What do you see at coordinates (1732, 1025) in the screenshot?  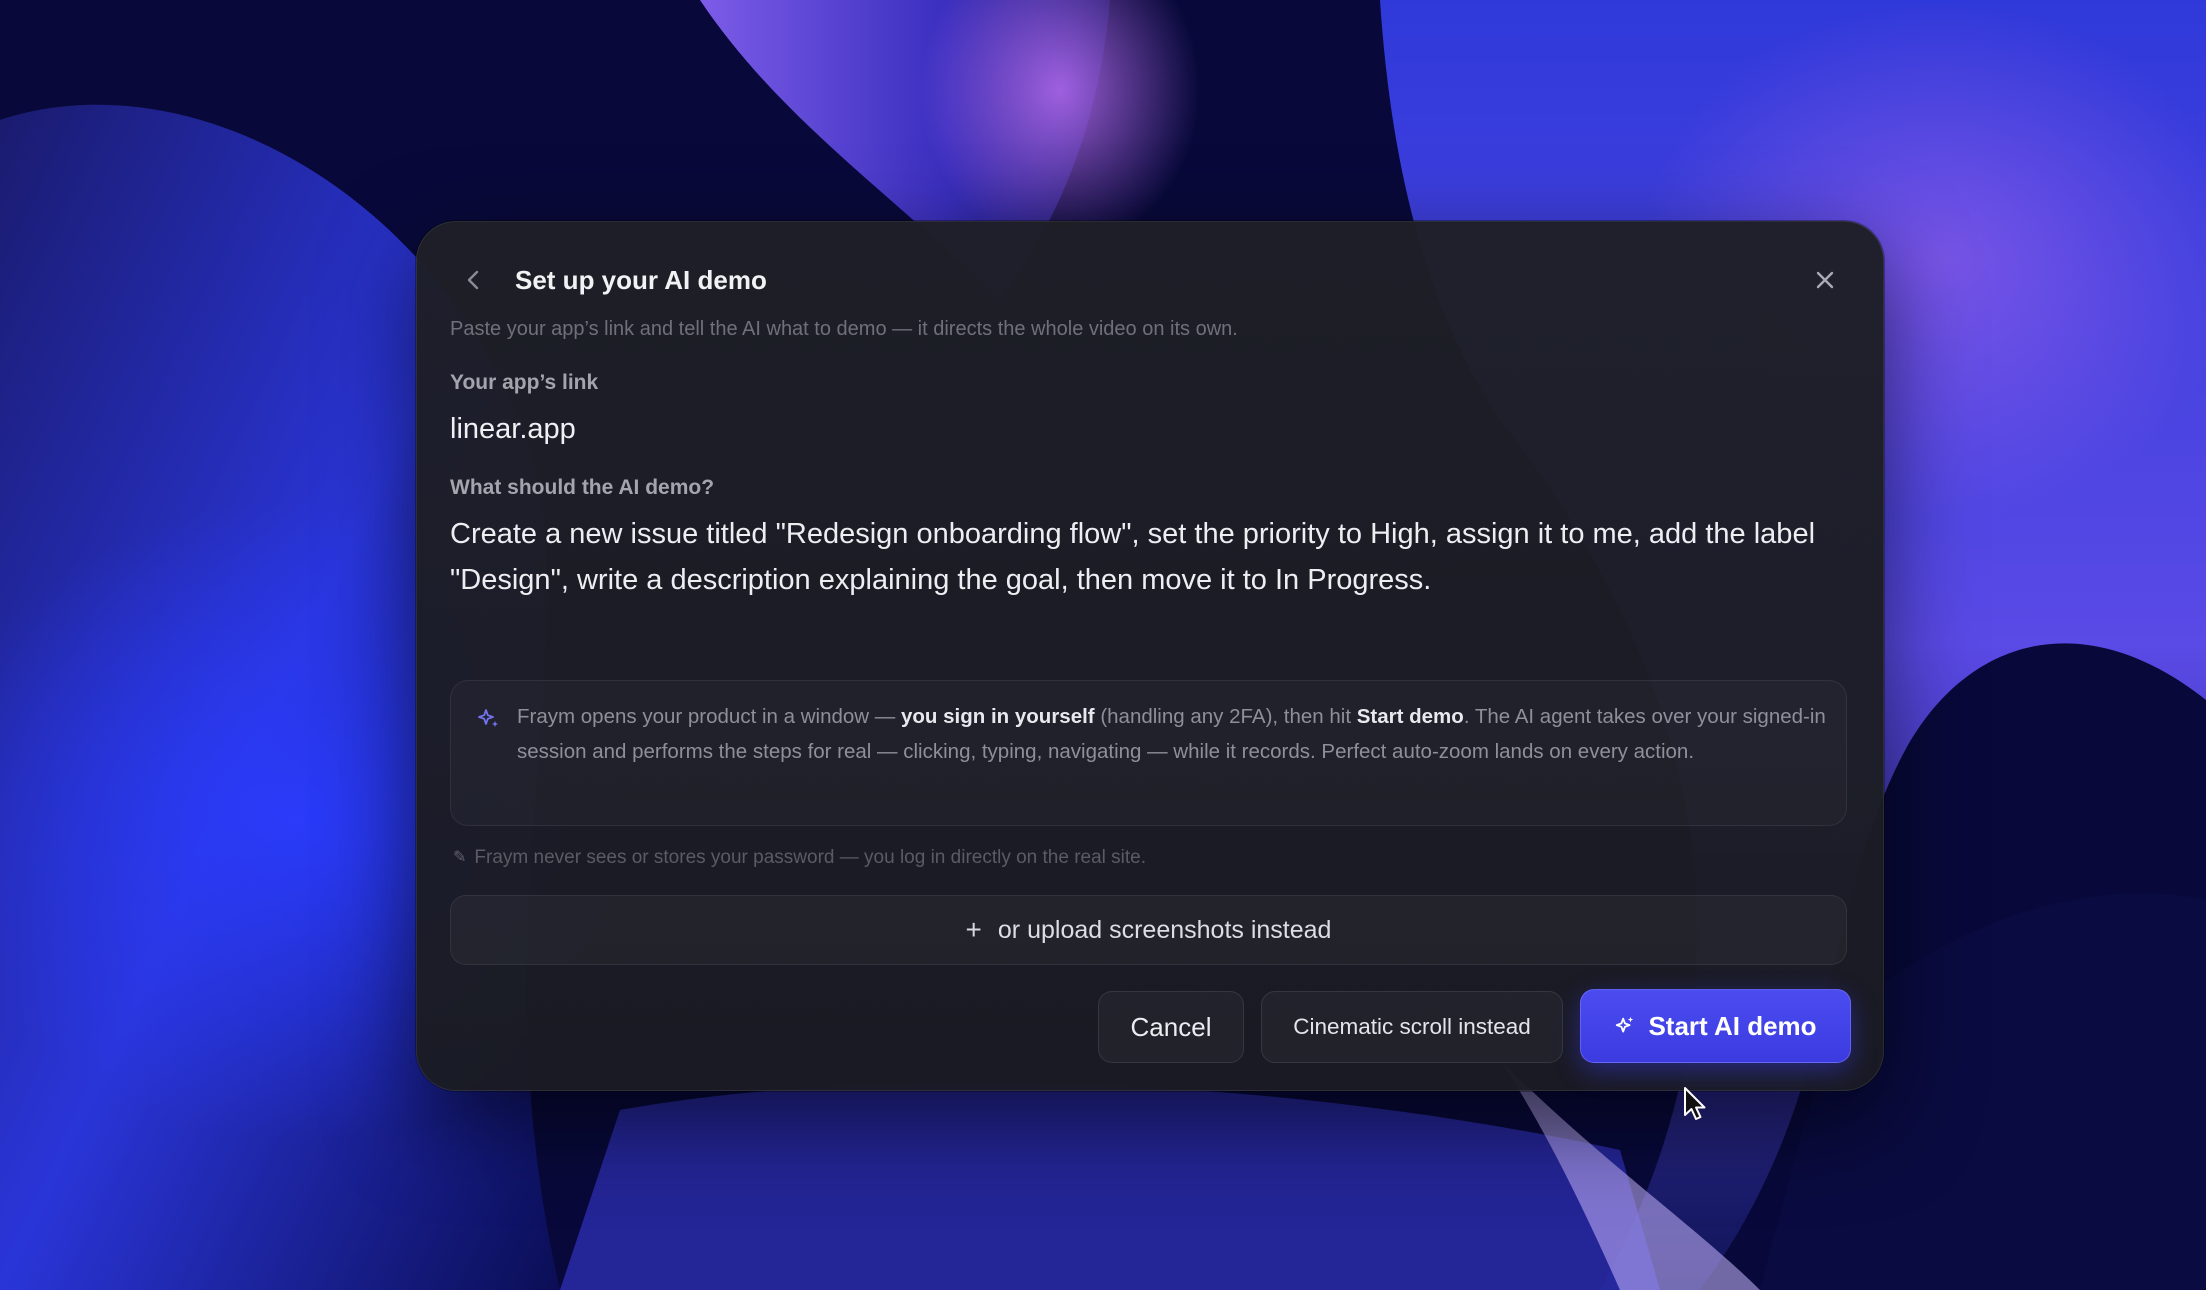 I see `start-ai-demo-label: Start AI demo` at bounding box center [1732, 1025].